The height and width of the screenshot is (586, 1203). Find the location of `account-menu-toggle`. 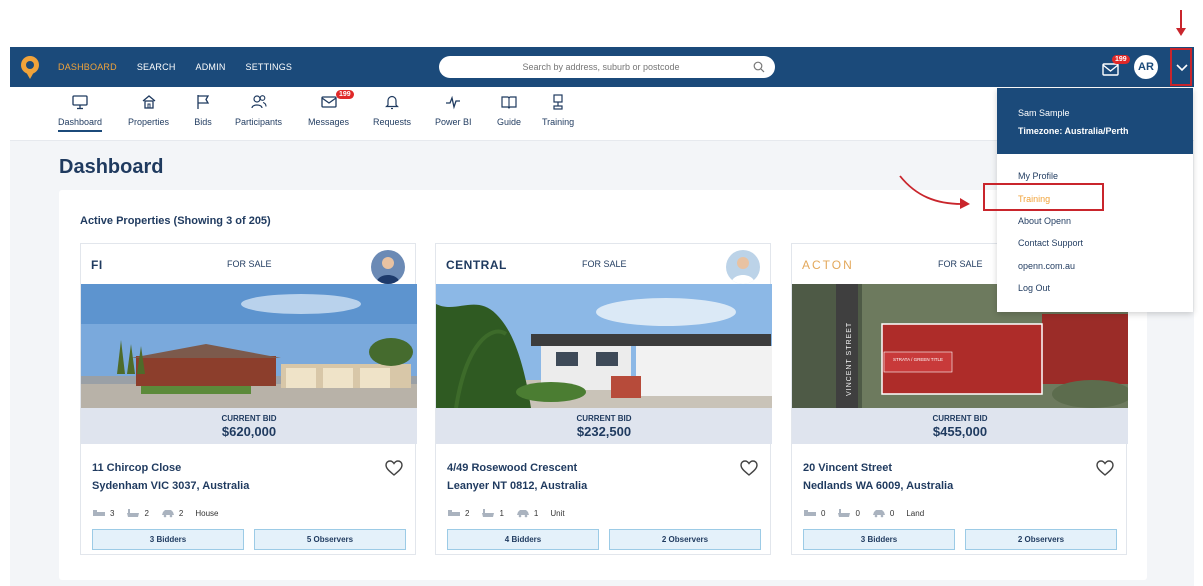

account-menu-toggle is located at coordinates (1181, 67).